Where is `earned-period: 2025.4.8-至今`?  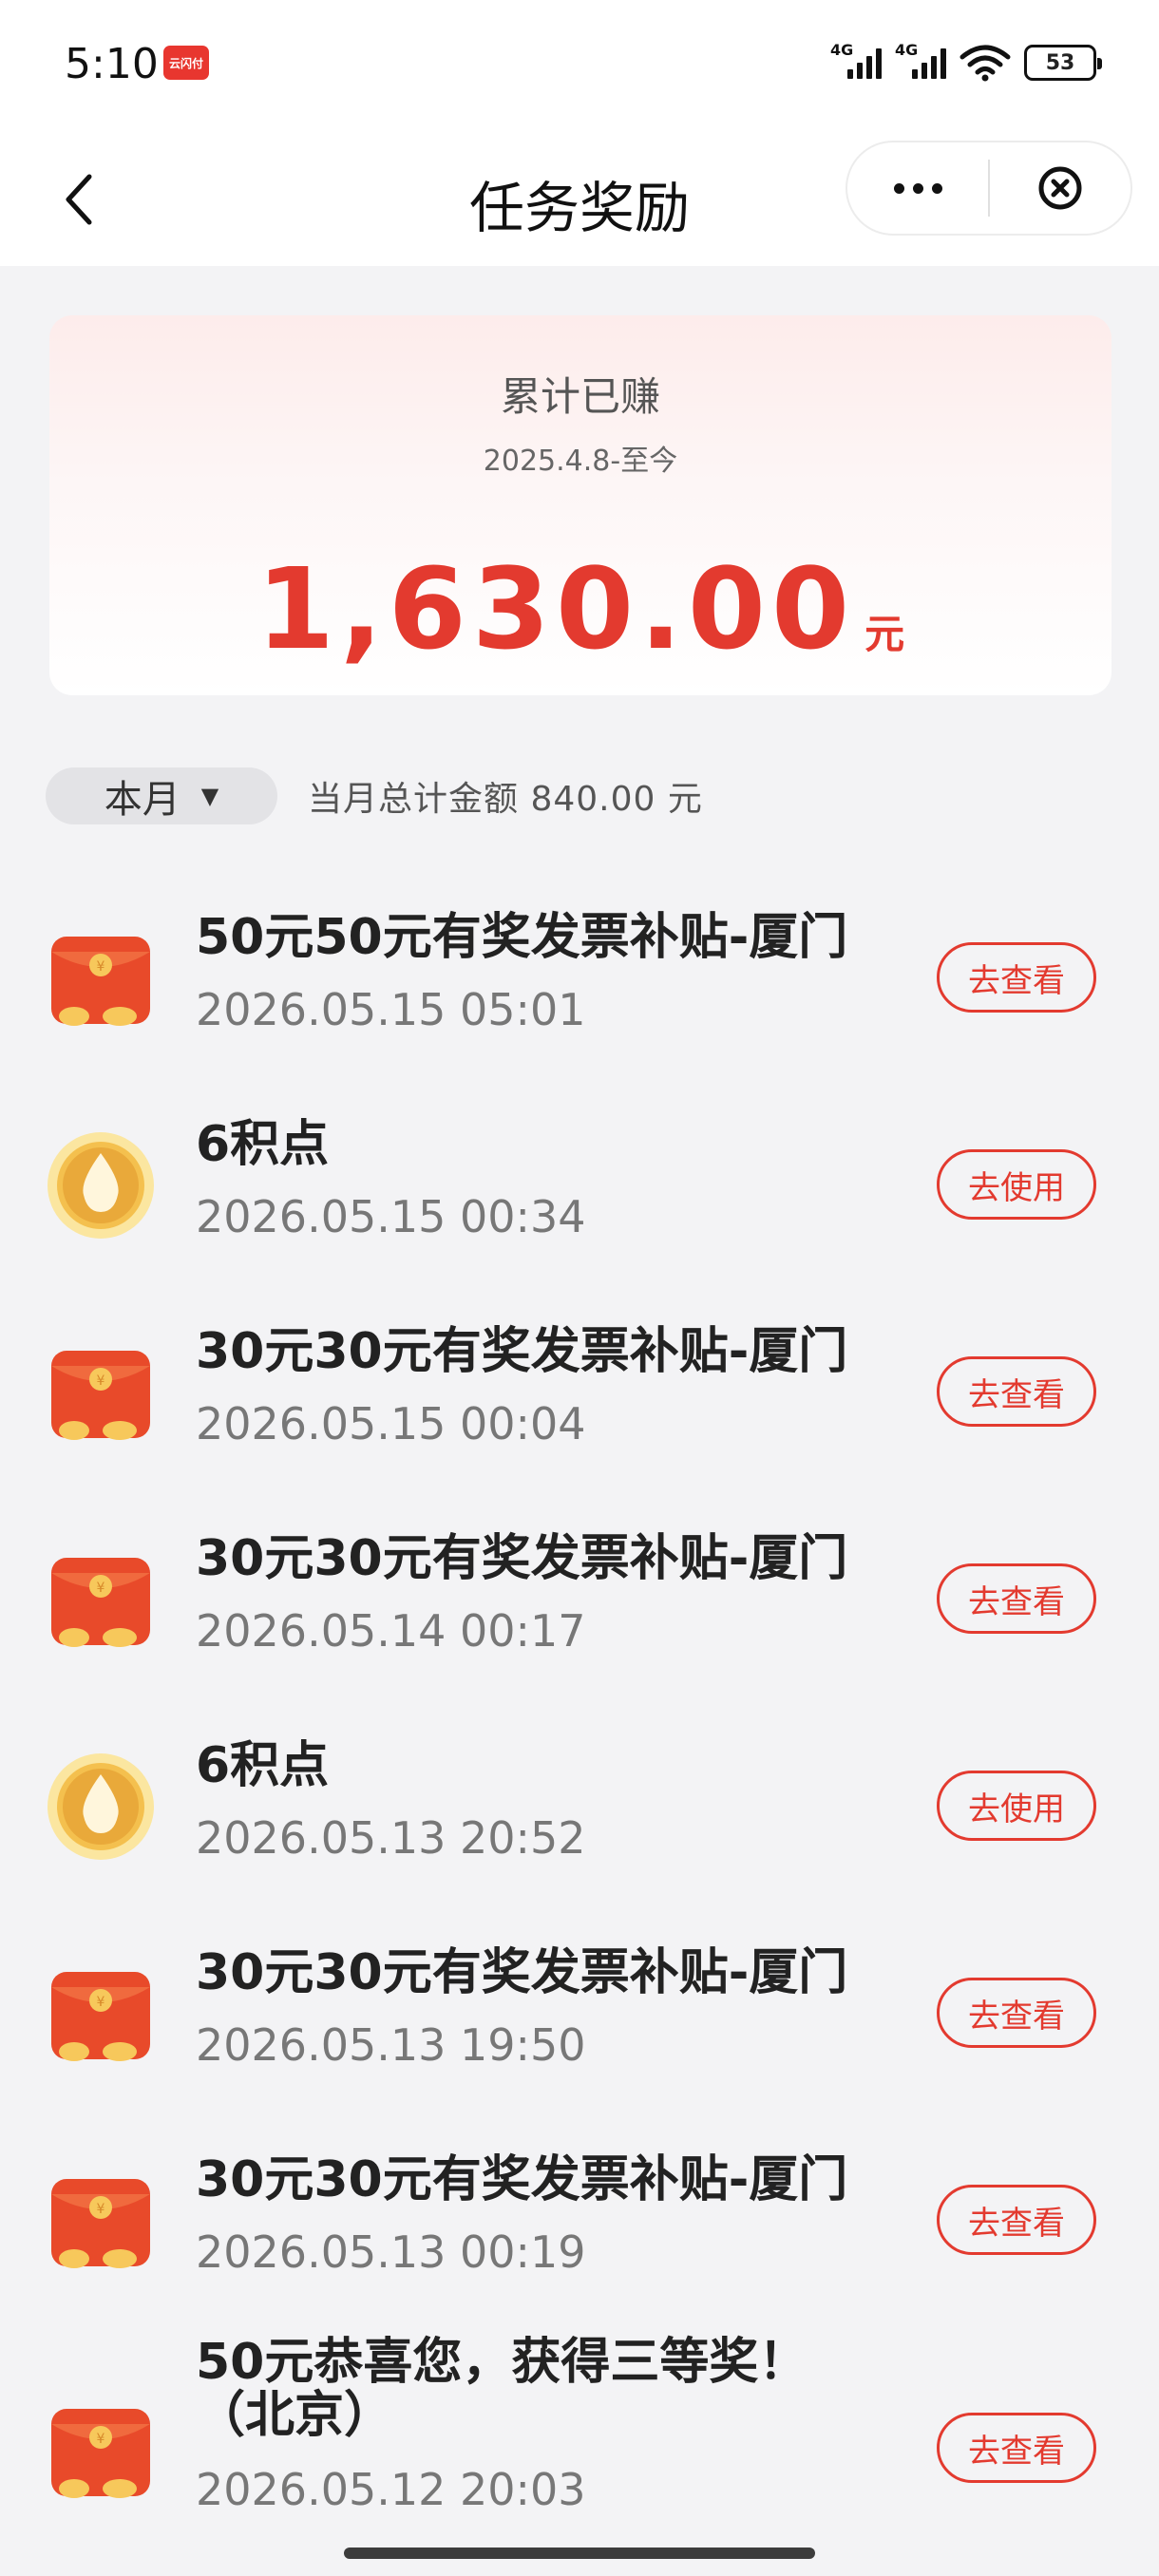
earned-period: 2025.4.8-至今 is located at coordinates (580, 461).